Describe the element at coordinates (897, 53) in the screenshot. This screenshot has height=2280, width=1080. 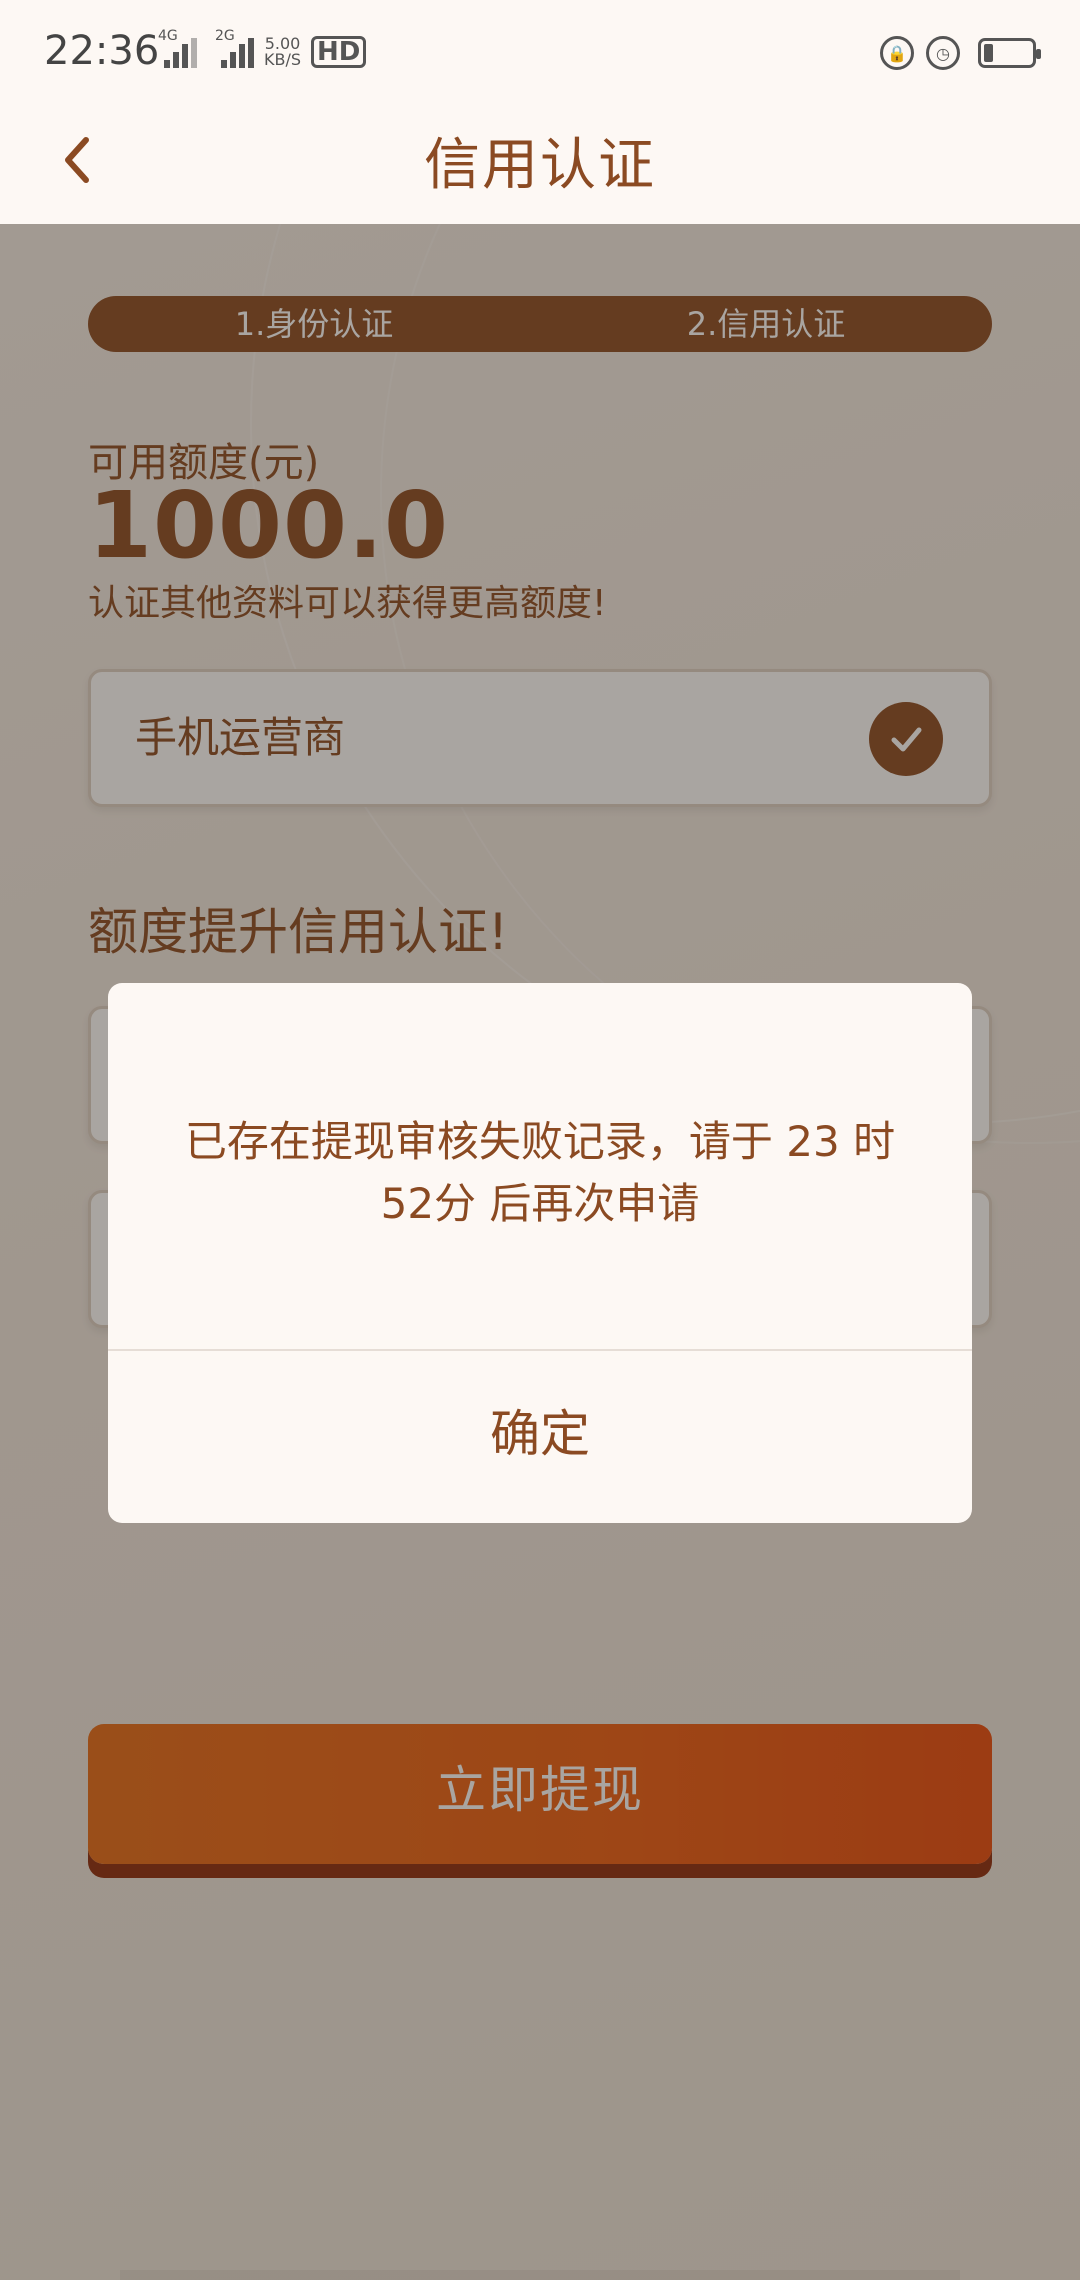
I see `rotation-lock-icon: 🔒` at that location.